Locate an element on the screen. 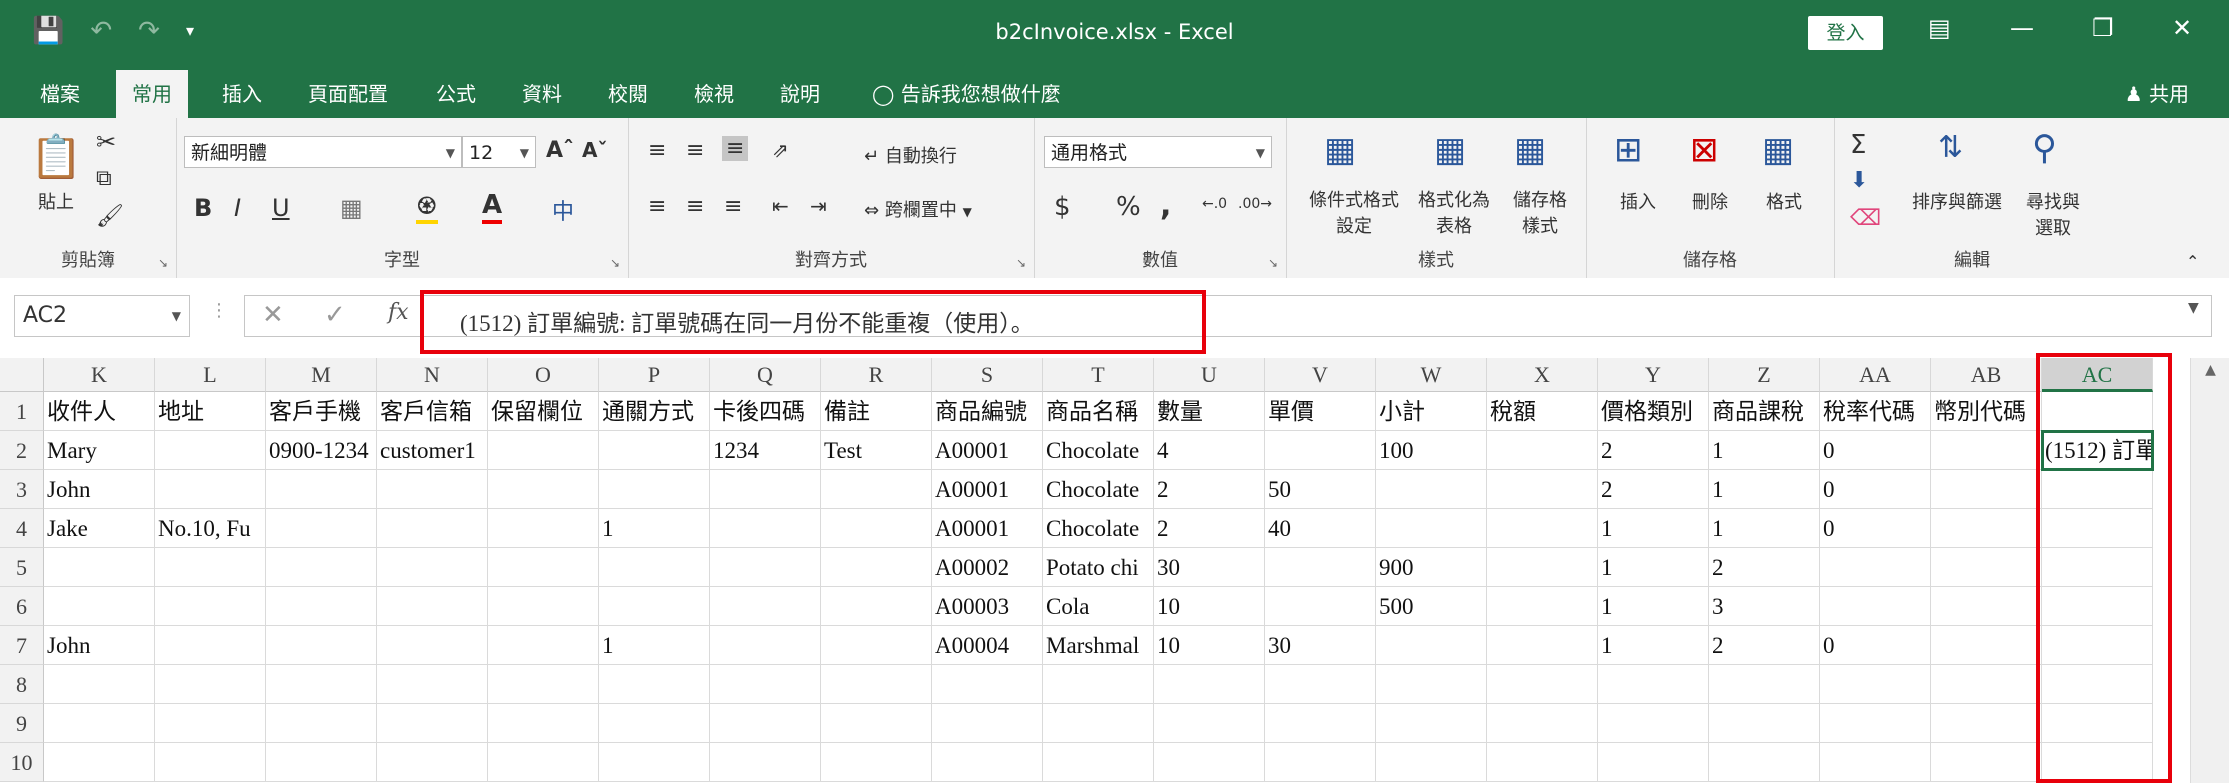  cell-t5: Potato chi is located at coordinates (1098, 567).